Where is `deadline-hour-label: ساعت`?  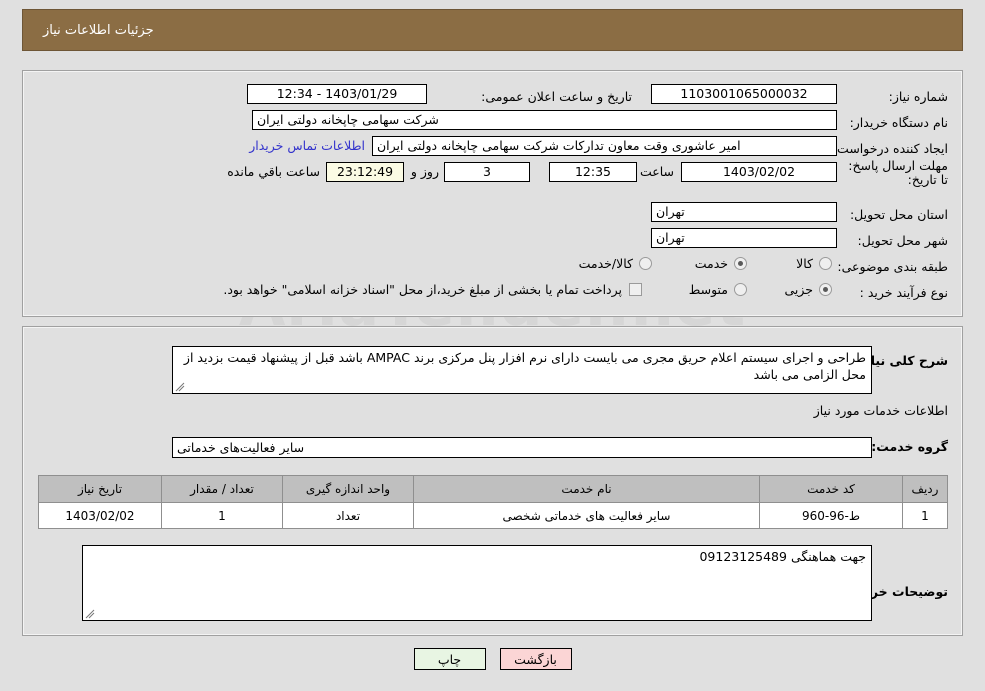
deadline-hour-label: ساعت is located at coordinates (656, 171).